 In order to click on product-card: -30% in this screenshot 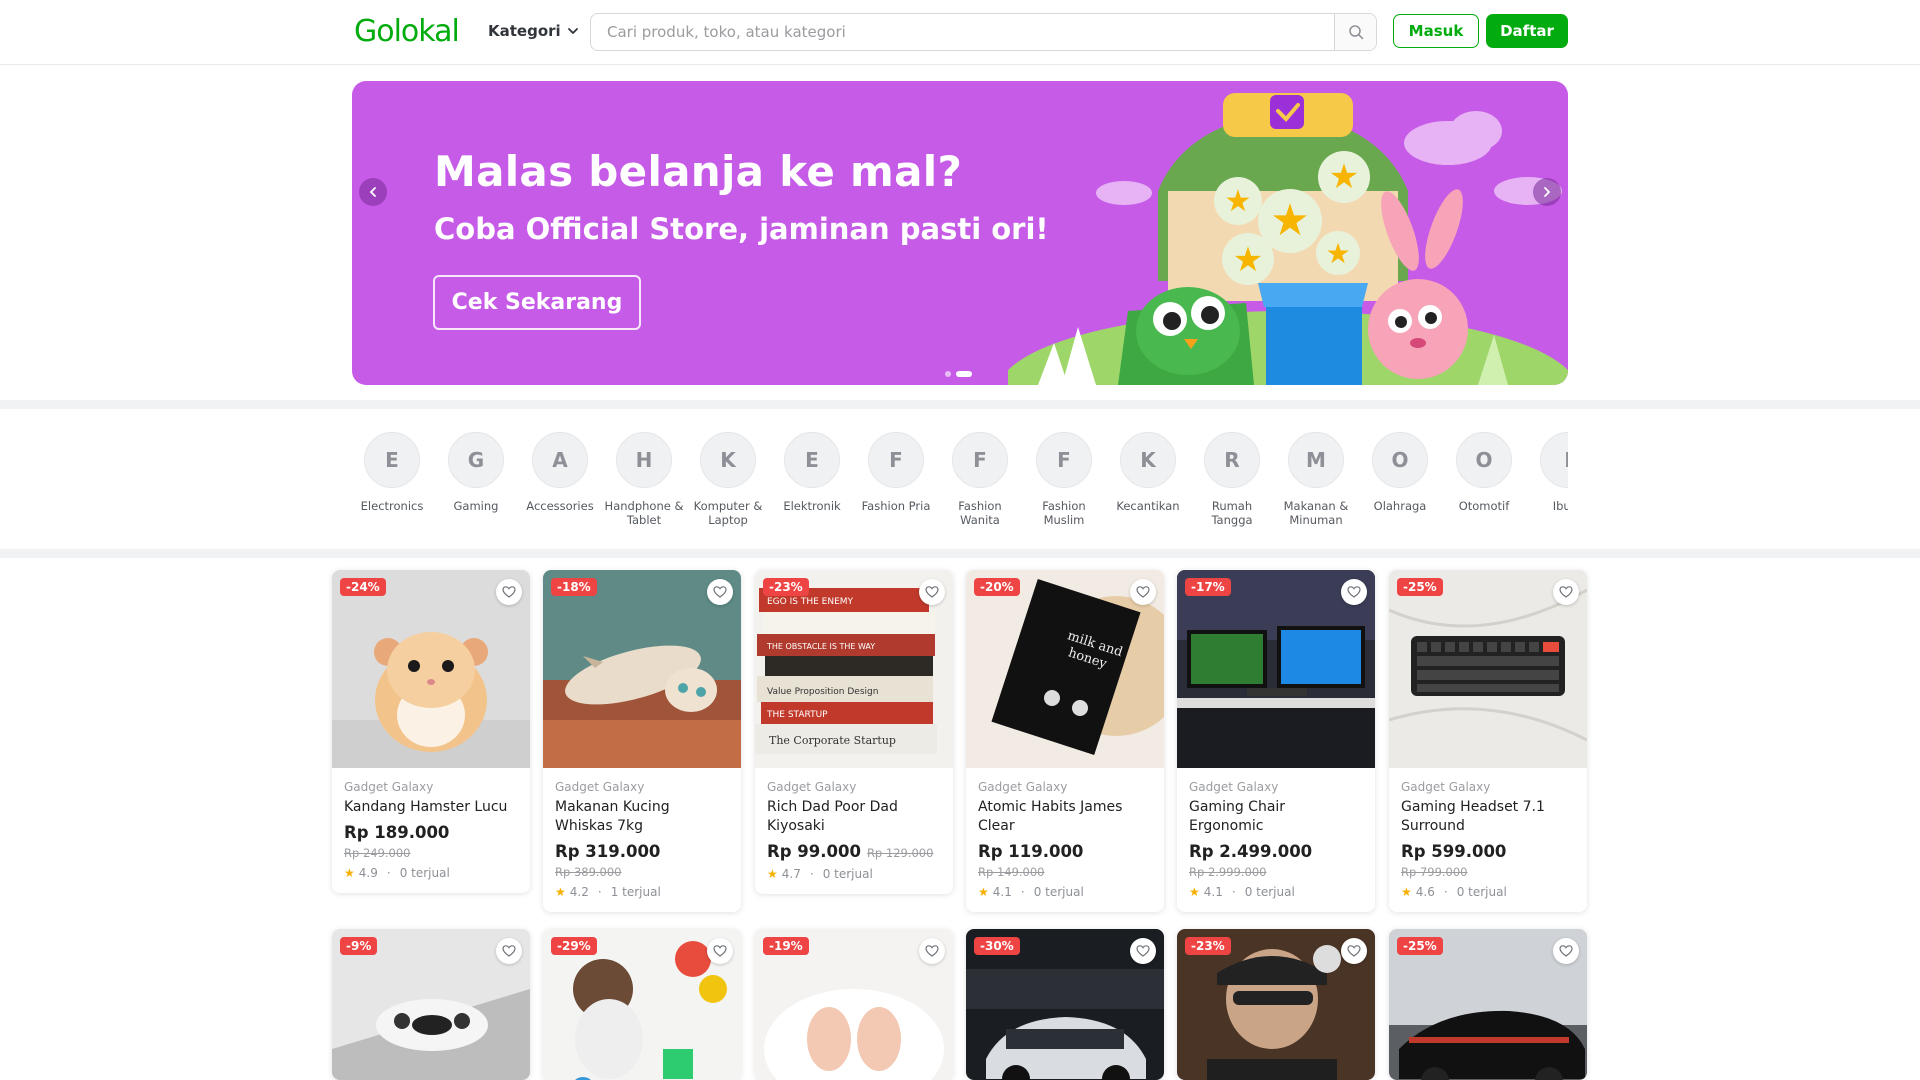, I will do `click(1065, 1004)`.